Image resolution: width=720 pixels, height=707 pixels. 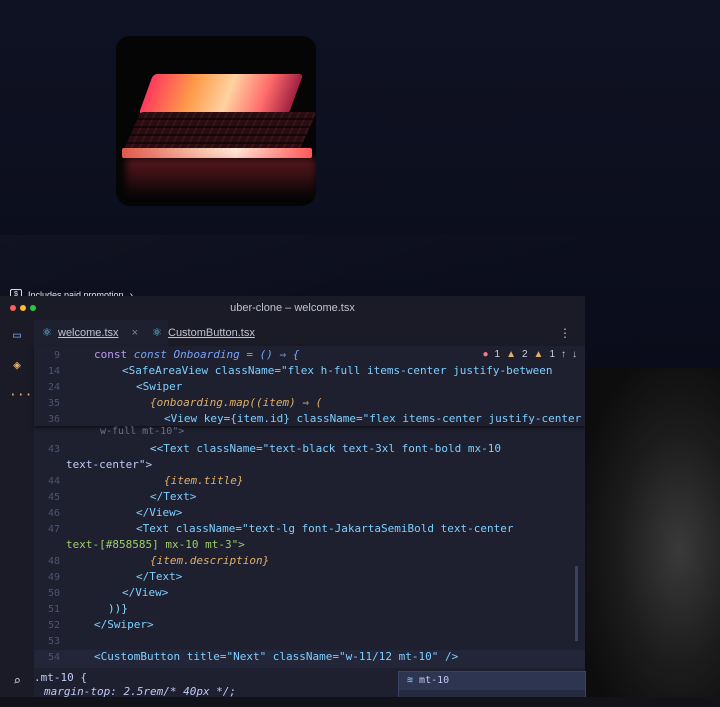 What do you see at coordinates (17, 508) in the screenshot?
I see `activity-bar: ▭ ◈ ··· ⌕ ▣` at bounding box center [17, 508].